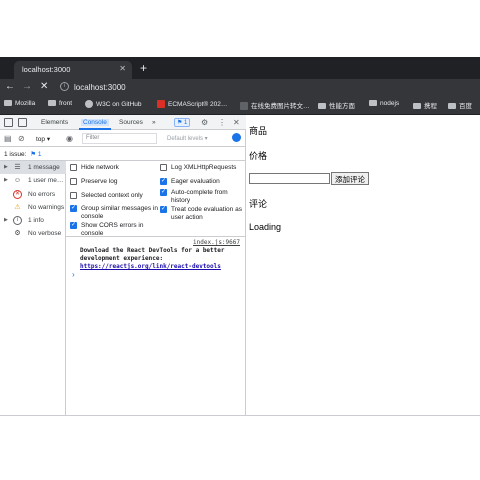 The image size is (480, 480). What do you see at coordinates (163, 209) in the screenshot?
I see `treat-code-checkbox` at bounding box center [163, 209].